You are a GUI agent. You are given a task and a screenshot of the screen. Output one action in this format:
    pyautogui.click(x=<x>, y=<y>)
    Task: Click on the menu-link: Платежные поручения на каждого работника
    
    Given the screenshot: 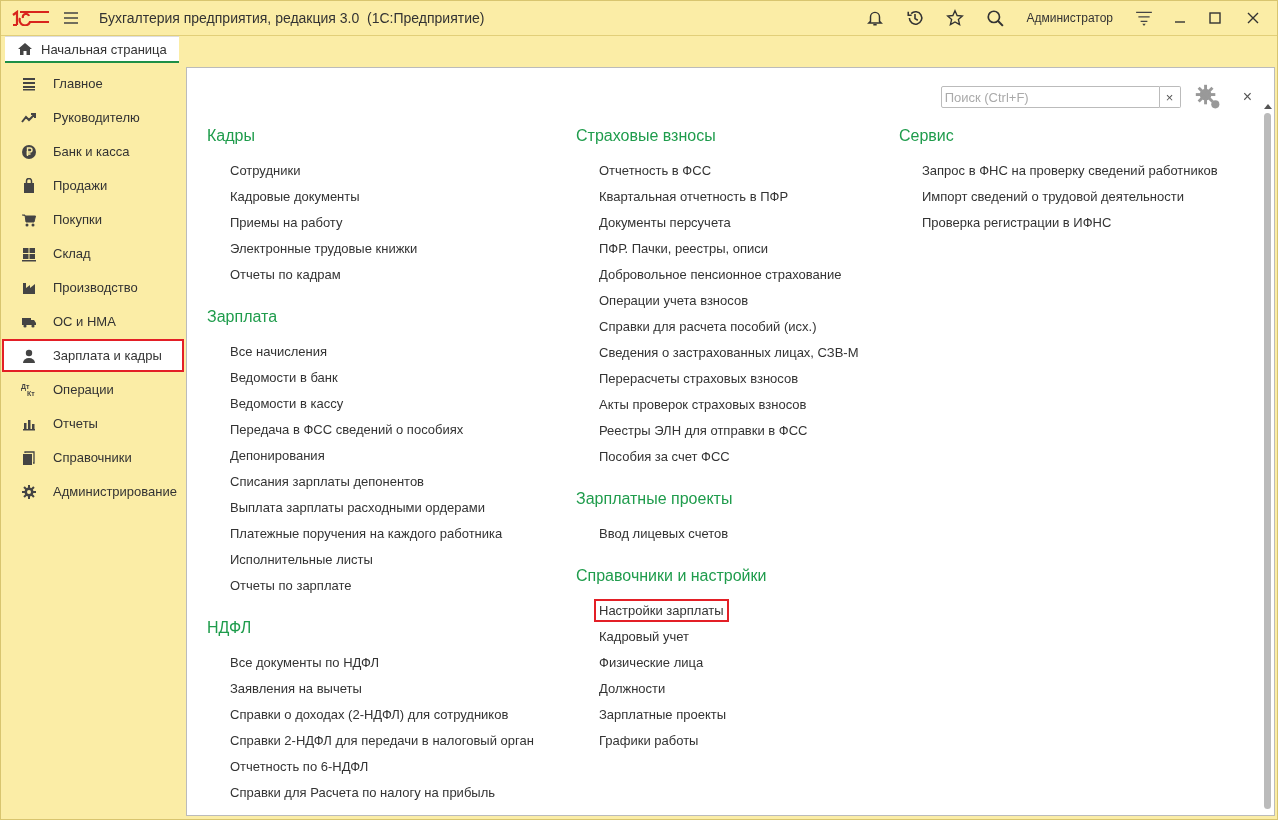 What is the action you would take?
    pyautogui.click(x=366, y=533)
    